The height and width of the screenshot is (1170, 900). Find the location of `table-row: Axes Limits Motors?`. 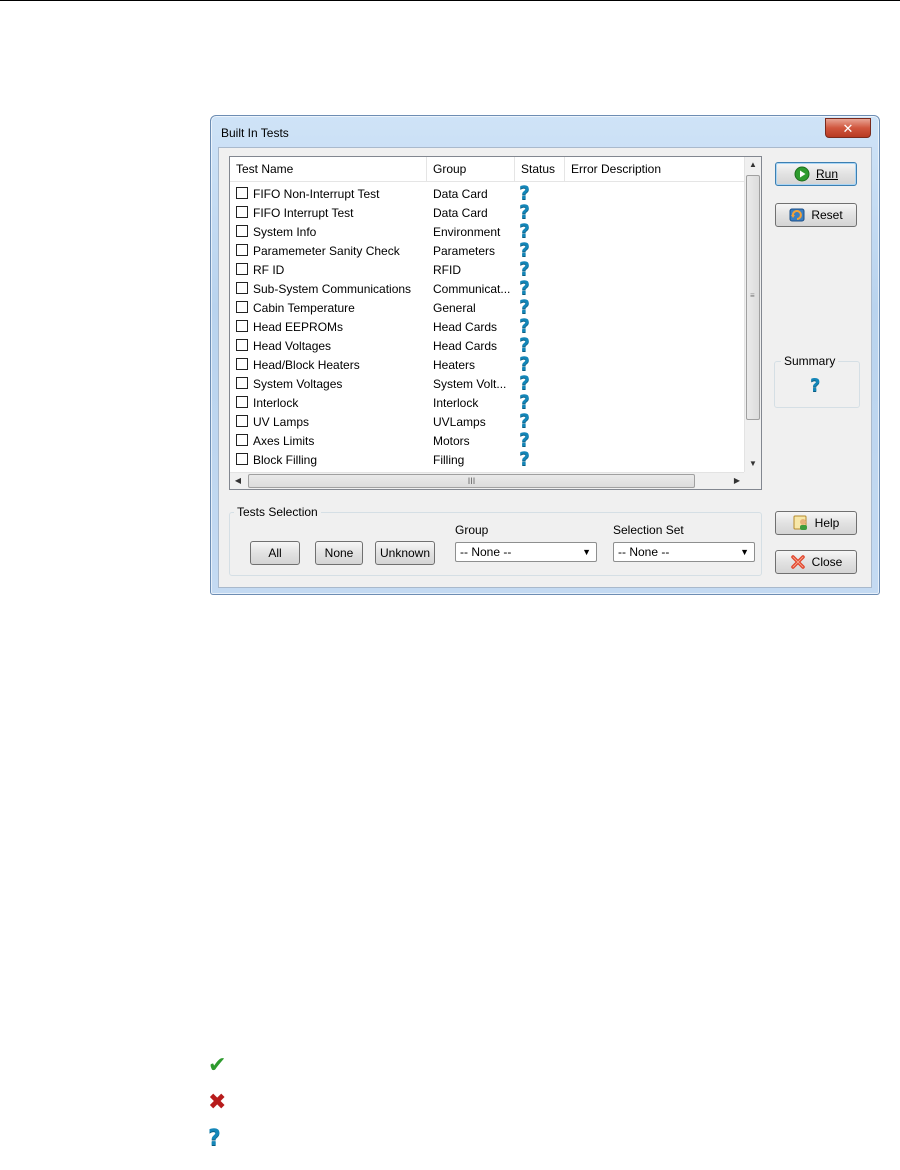

table-row: Axes Limits Motors? is located at coordinates (487, 440).